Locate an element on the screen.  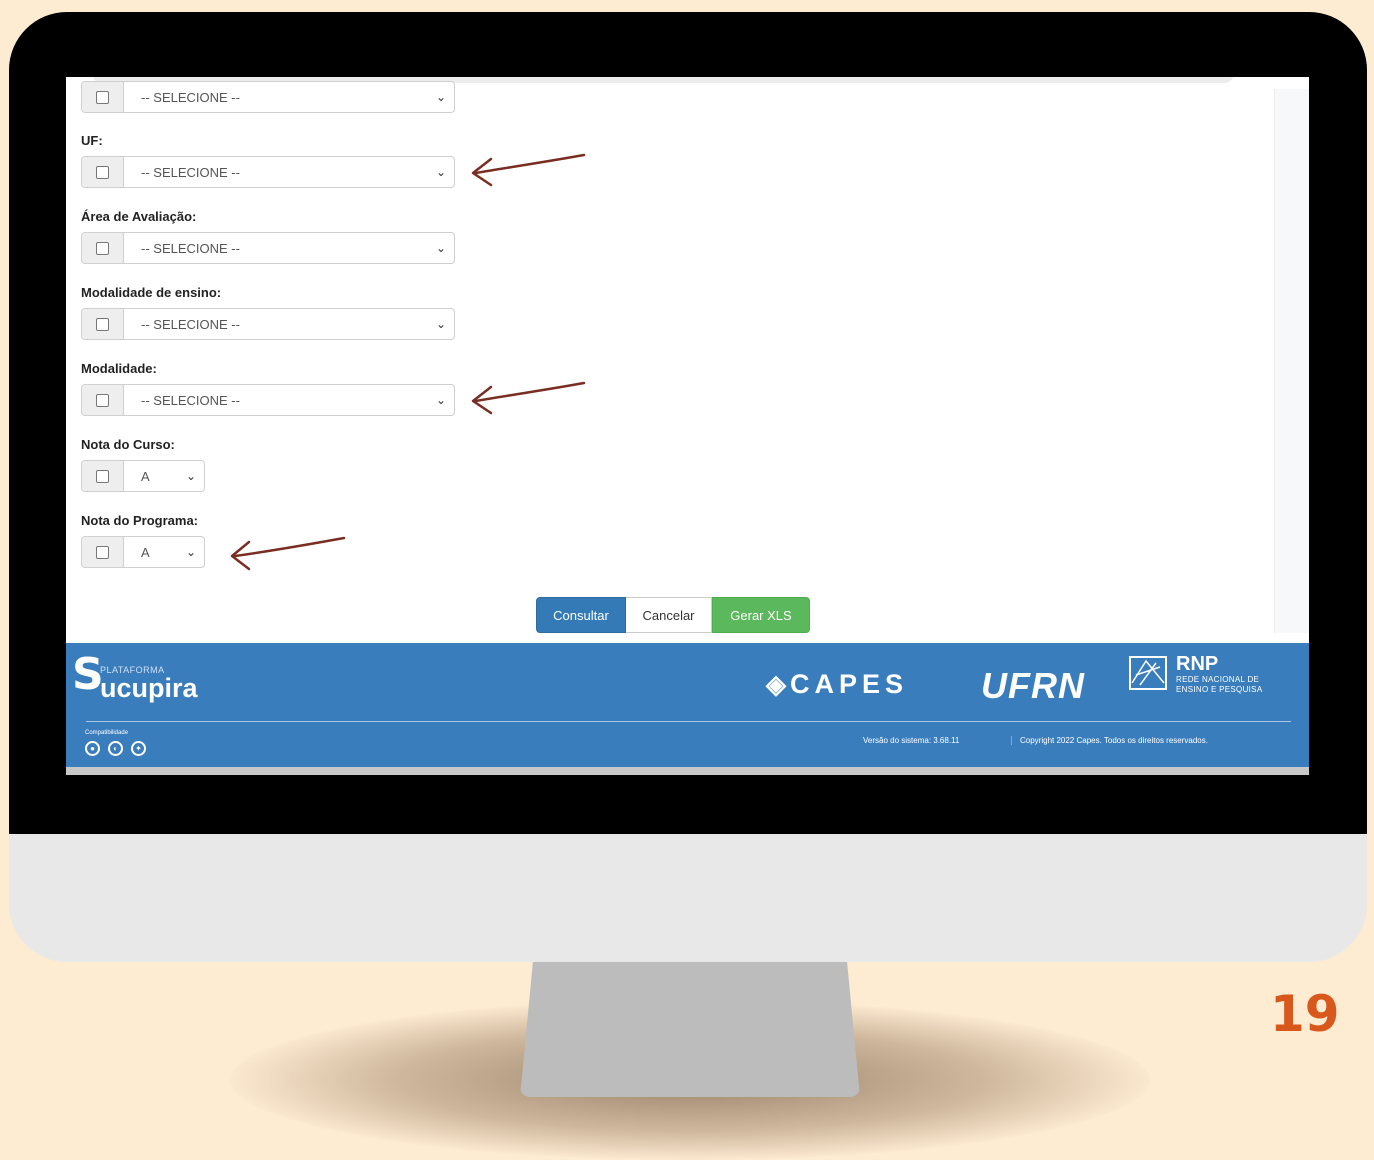
nota-curso-checkbox is located at coordinates (103, 476).